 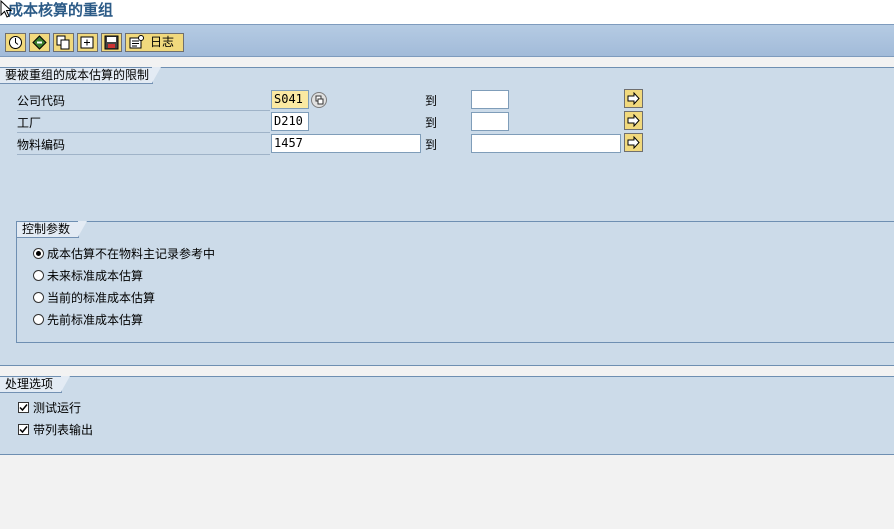 What do you see at coordinates (431, 145) in the screenshot?
I see `material-to-label: 到` at bounding box center [431, 145].